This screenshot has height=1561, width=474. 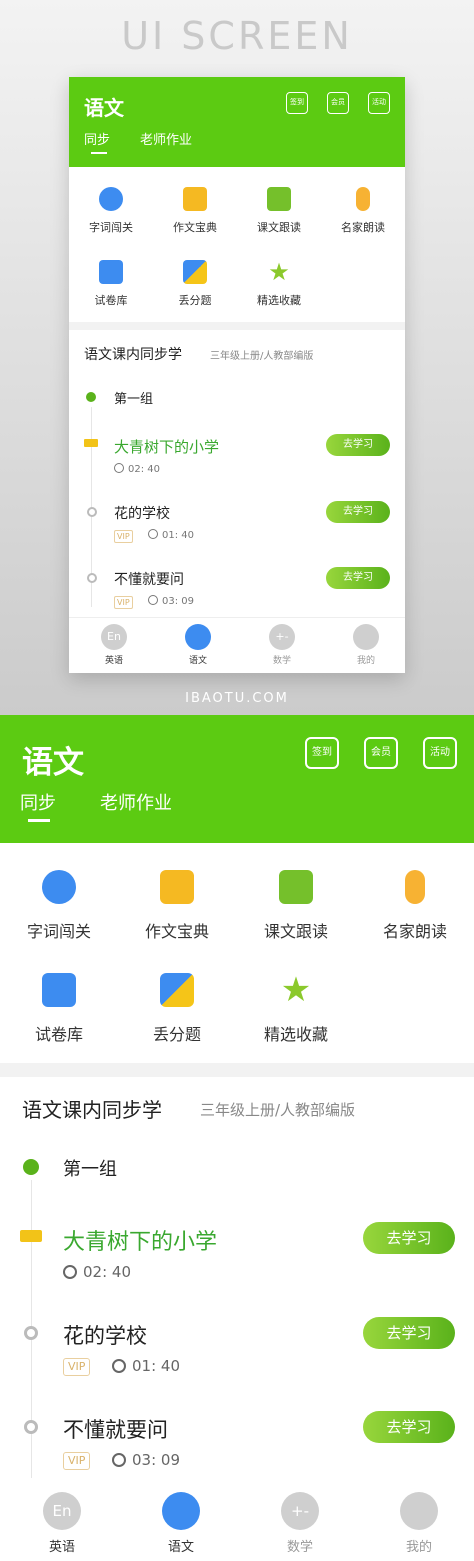 What do you see at coordinates (111, 300) in the screenshot?
I see `grid-label: 试卷库` at bounding box center [111, 300].